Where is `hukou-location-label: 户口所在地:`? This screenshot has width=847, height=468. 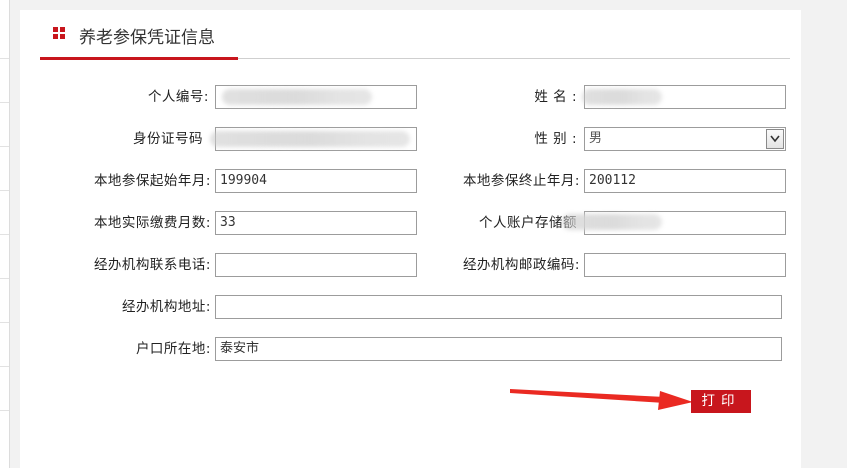
hukou-location-label: 户口所在地: is located at coordinates (173, 349).